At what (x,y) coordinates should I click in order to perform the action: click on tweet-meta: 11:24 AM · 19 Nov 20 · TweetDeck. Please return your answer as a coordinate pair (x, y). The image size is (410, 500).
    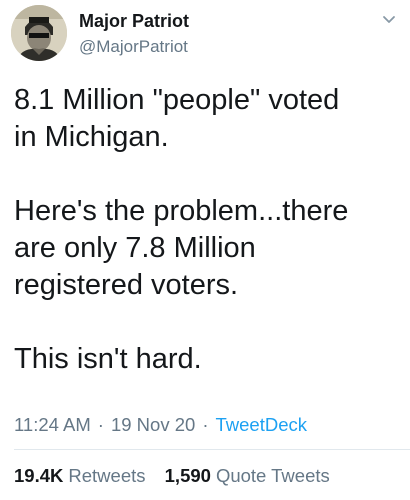
    Looking at the image, I should click on (160, 425).